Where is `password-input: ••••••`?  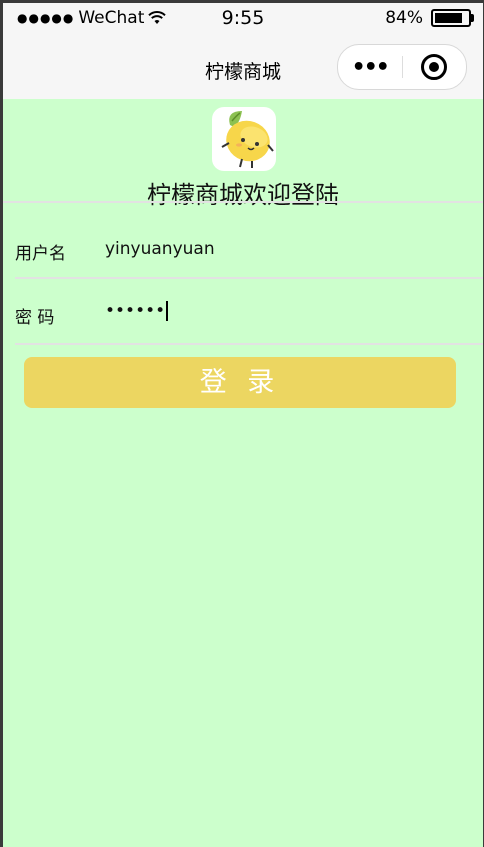
password-input: •••••• is located at coordinates (137, 311).